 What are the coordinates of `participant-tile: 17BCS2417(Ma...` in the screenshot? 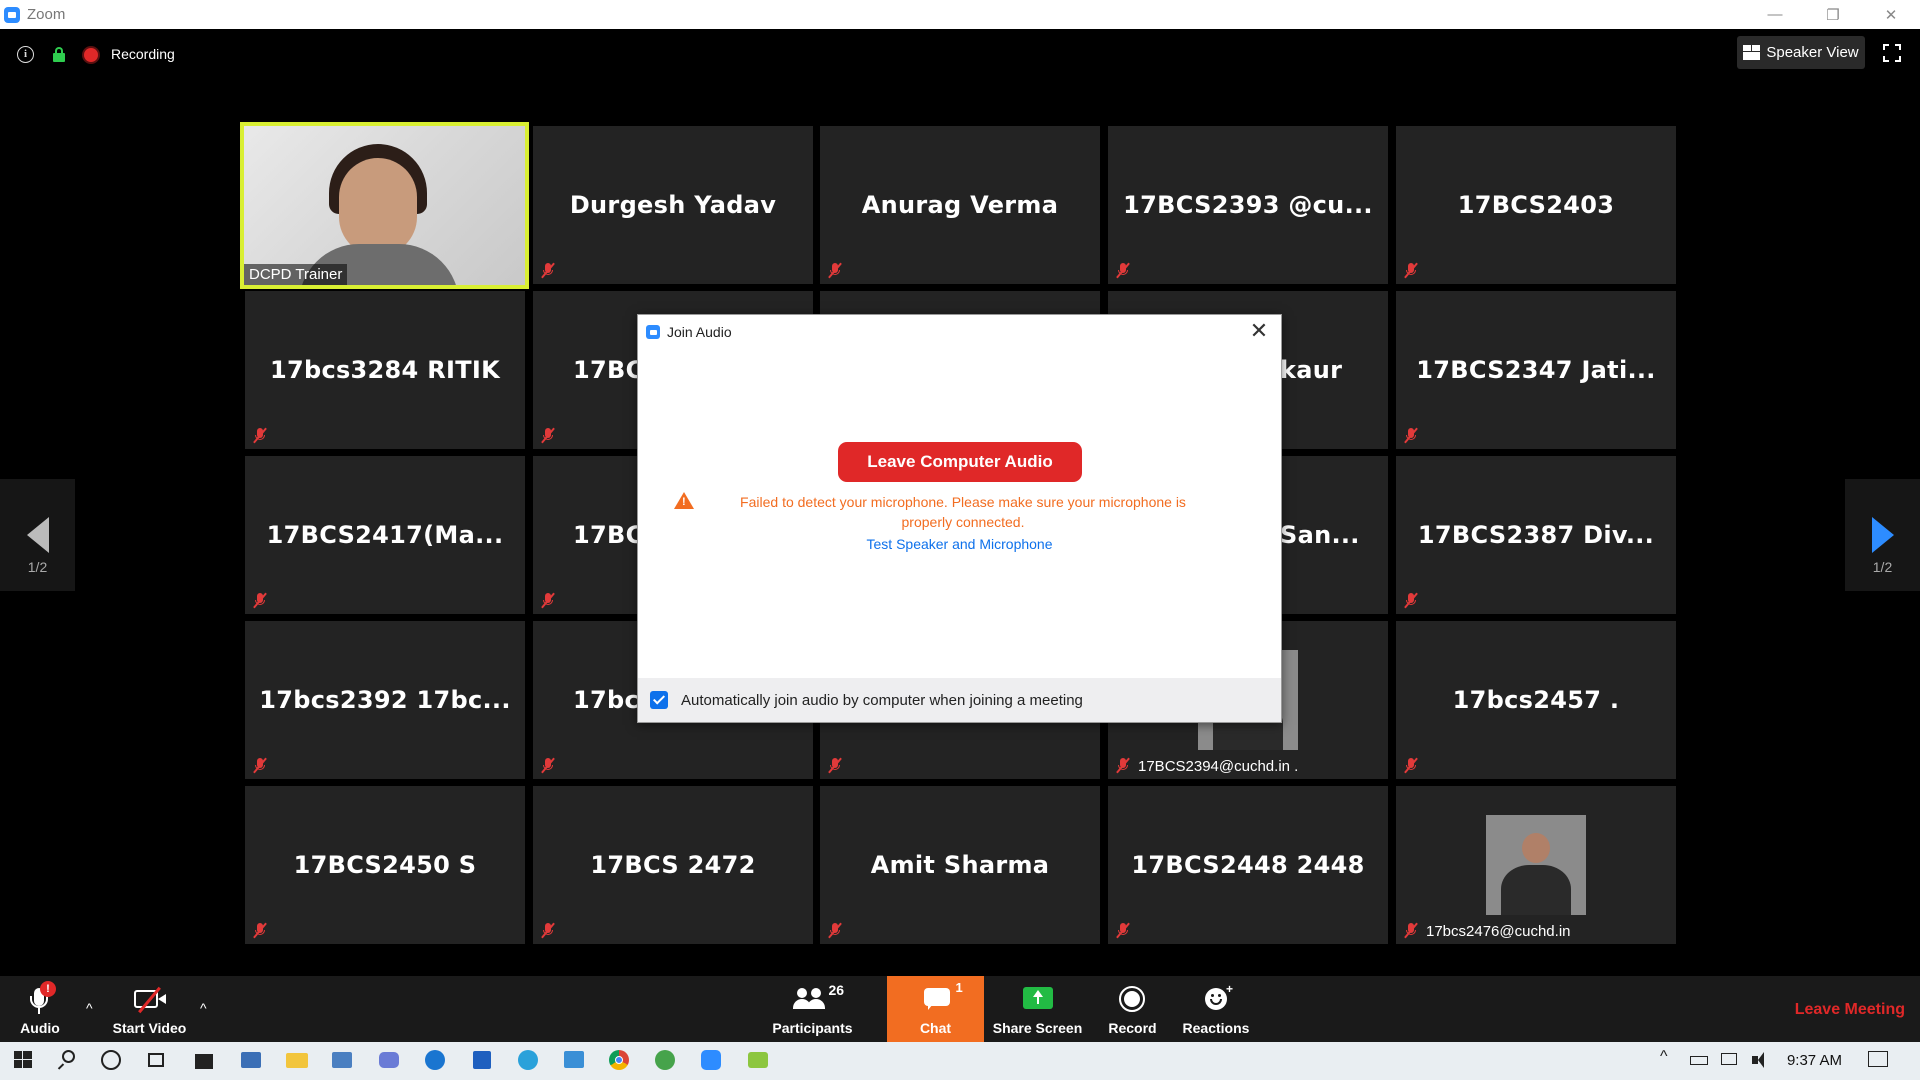 It's located at (385, 535).